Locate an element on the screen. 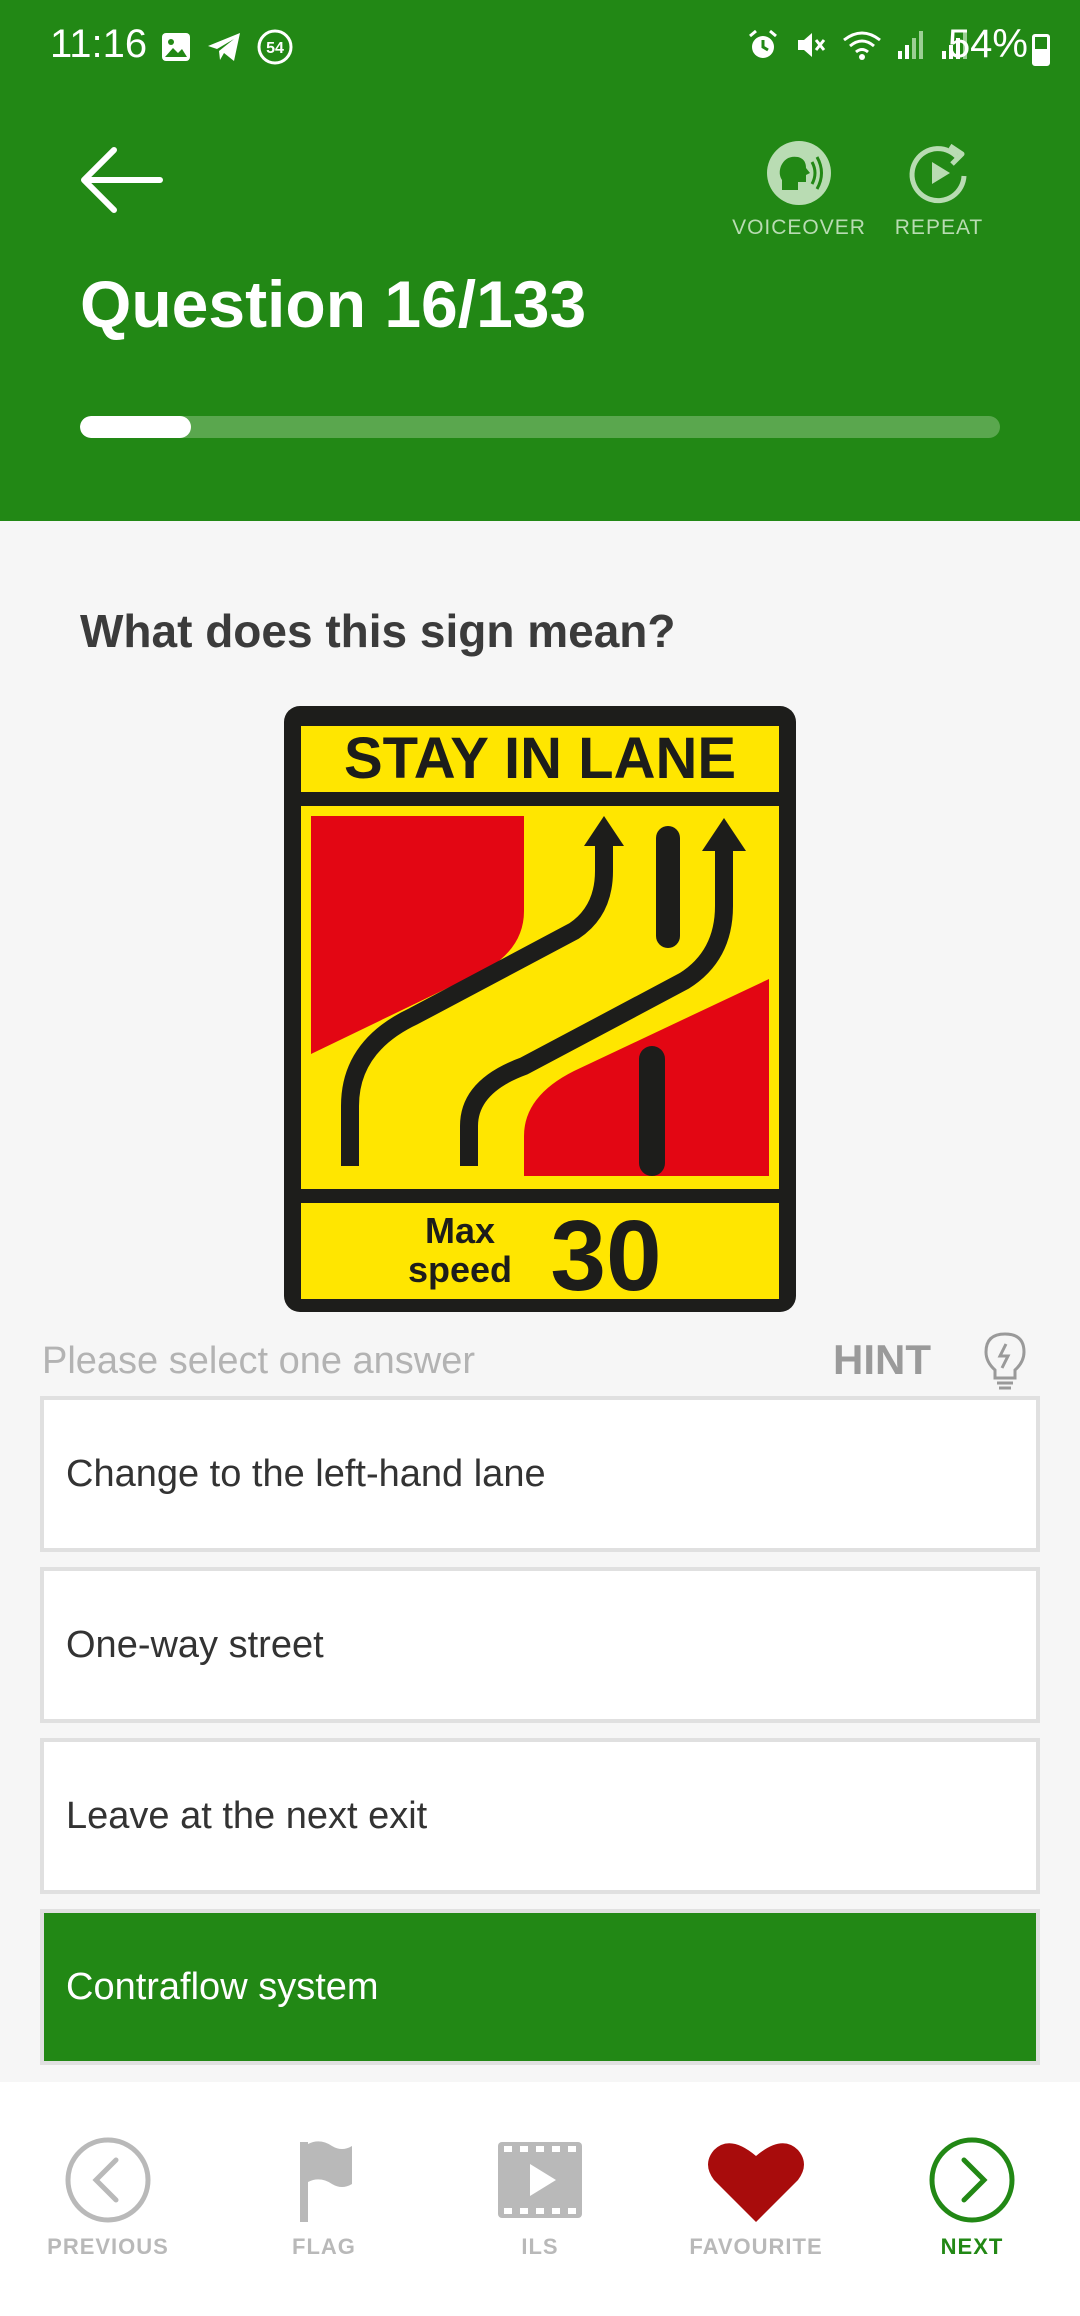 The image size is (1080, 2316). status-time: 11:16 is located at coordinates (99, 44).